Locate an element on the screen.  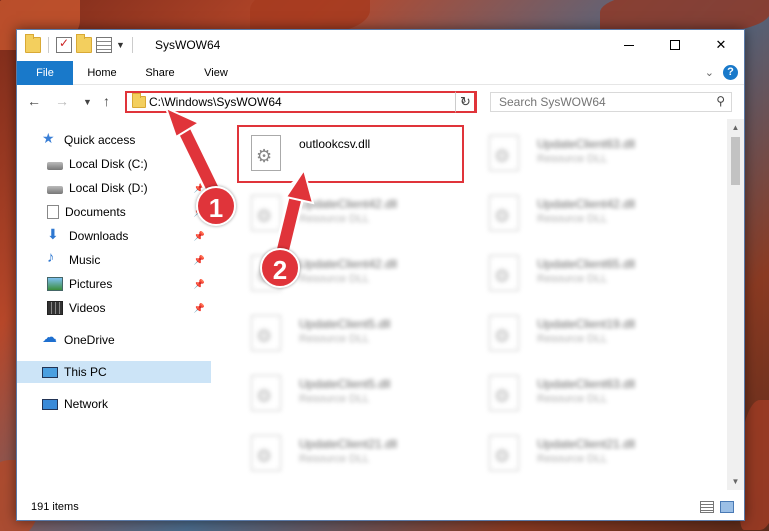
large-icons-view-icon is located at coordinates (727, 507).